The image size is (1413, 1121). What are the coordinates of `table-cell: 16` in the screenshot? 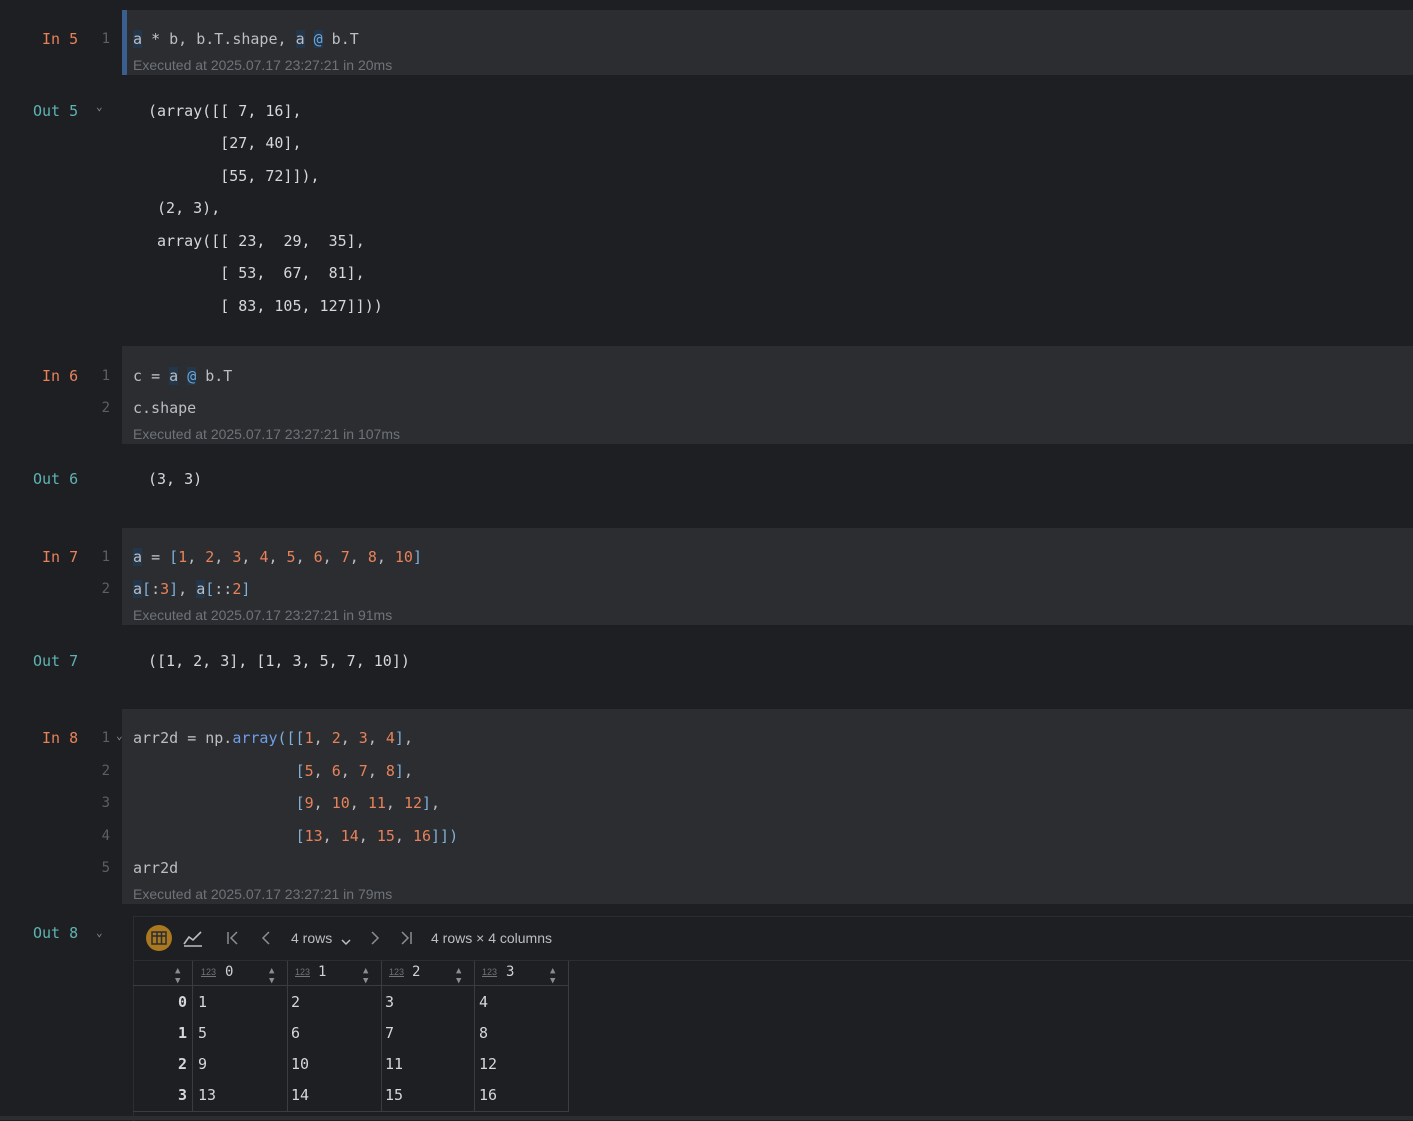 It's located at (488, 1095).